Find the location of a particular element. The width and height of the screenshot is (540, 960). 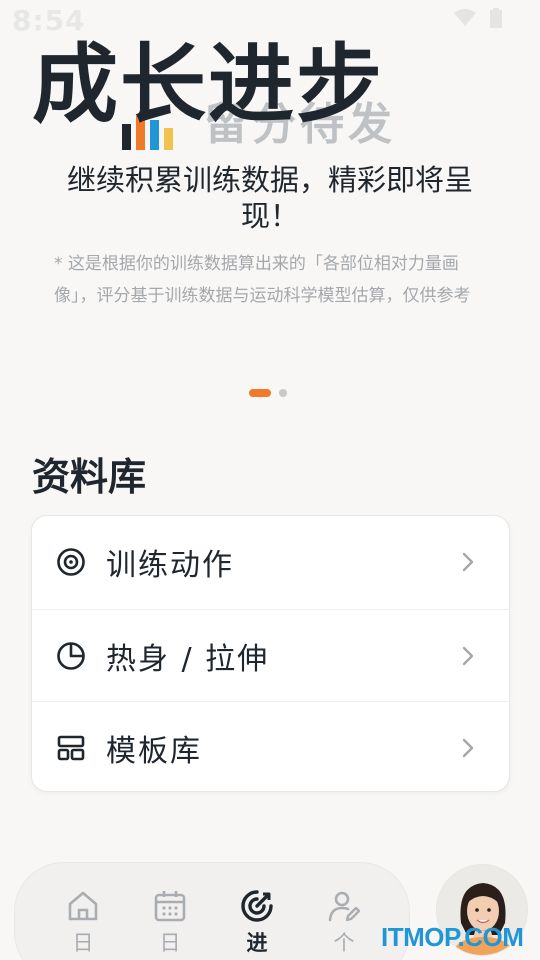

nav-item-progress: 进 is located at coordinates (257, 923).